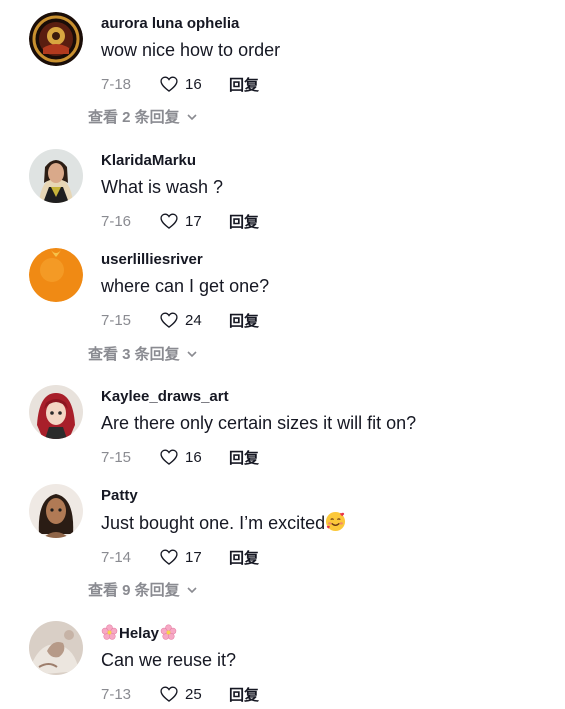  What do you see at coordinates (323, 260) in the screenshot?
I see `comment-username: userlilliesriver` at bounding box center [323, 260].